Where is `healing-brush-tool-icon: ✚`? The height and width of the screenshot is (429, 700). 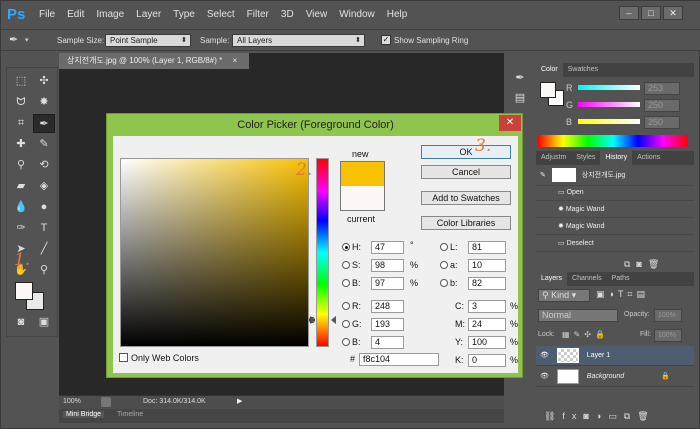 healing-brush-tool-icon: ✚ is located at coordinates (21, 144).